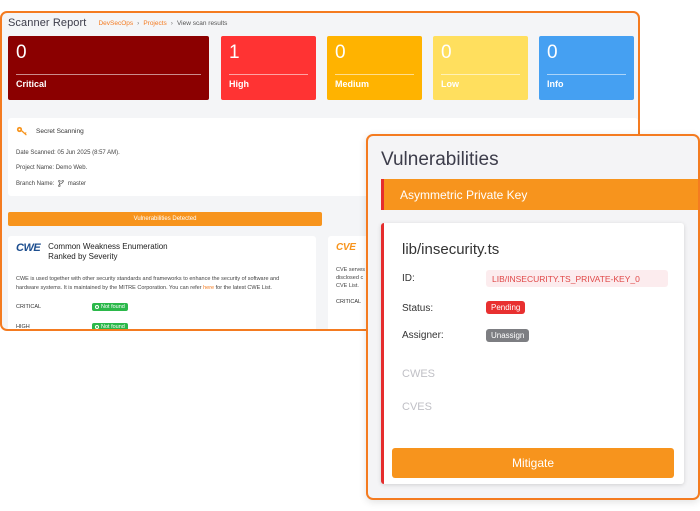  Describe the element at coordinates (31, 84) in the screenshot. I see `critical-label: Critical` at that location.